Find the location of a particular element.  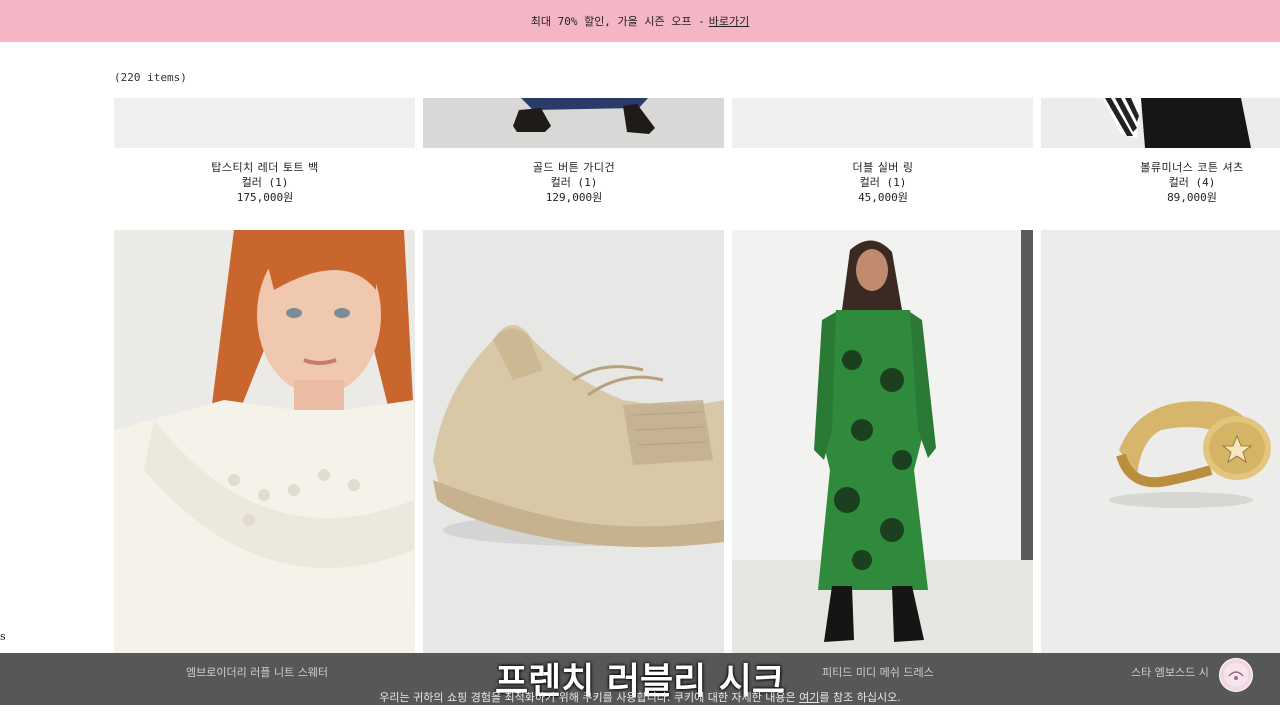

items-count: (220 items) is located at coordinates (150, 77).